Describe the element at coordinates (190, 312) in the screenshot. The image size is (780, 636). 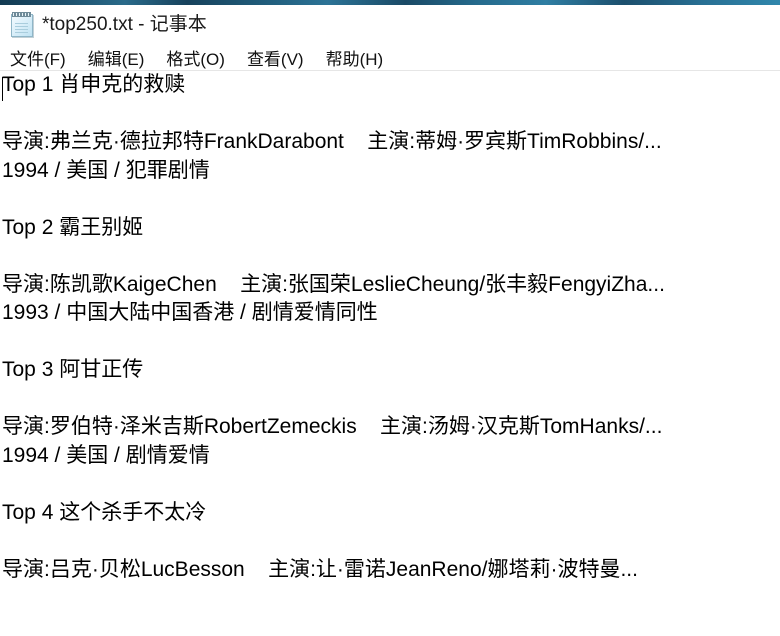
I see `document-line: 1993 / 中国大陆中国香港 / 剧情爱情同性` at that location.